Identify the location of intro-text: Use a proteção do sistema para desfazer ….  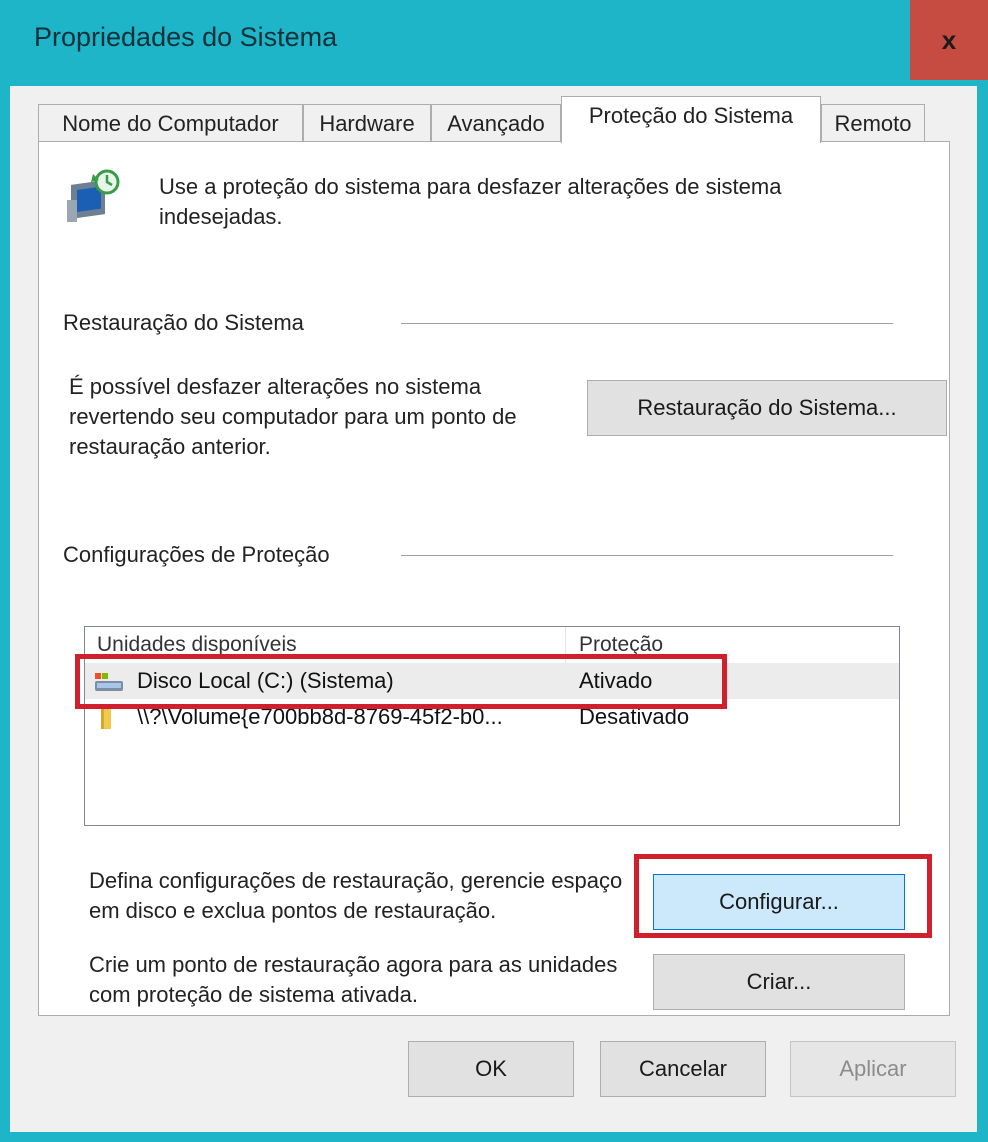
(470, 201).